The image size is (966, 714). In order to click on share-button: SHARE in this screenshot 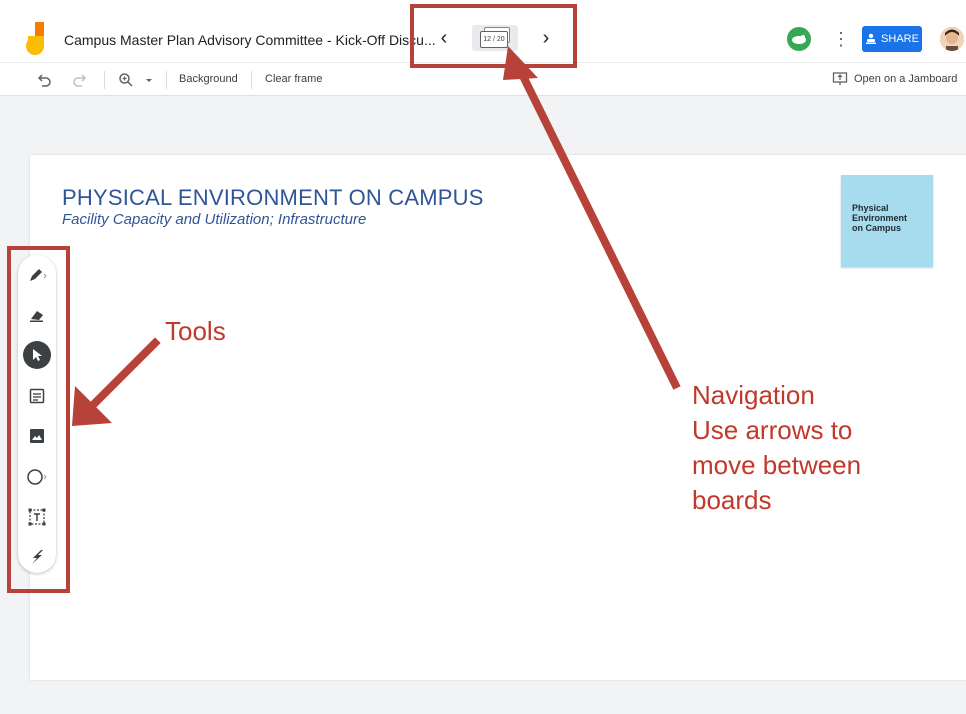, I will do `click(892, 39)`.